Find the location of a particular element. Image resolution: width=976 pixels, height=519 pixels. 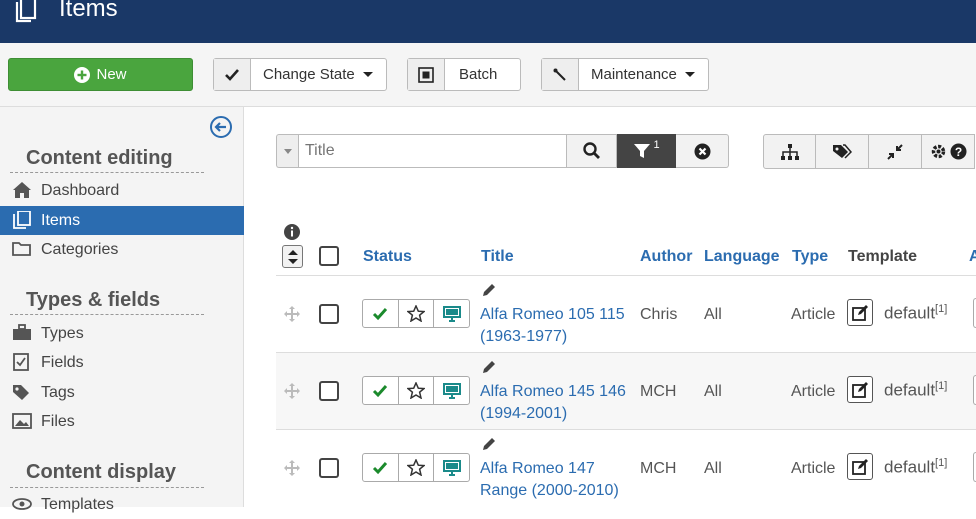

folder-icon is located at coordinates (21, 249).